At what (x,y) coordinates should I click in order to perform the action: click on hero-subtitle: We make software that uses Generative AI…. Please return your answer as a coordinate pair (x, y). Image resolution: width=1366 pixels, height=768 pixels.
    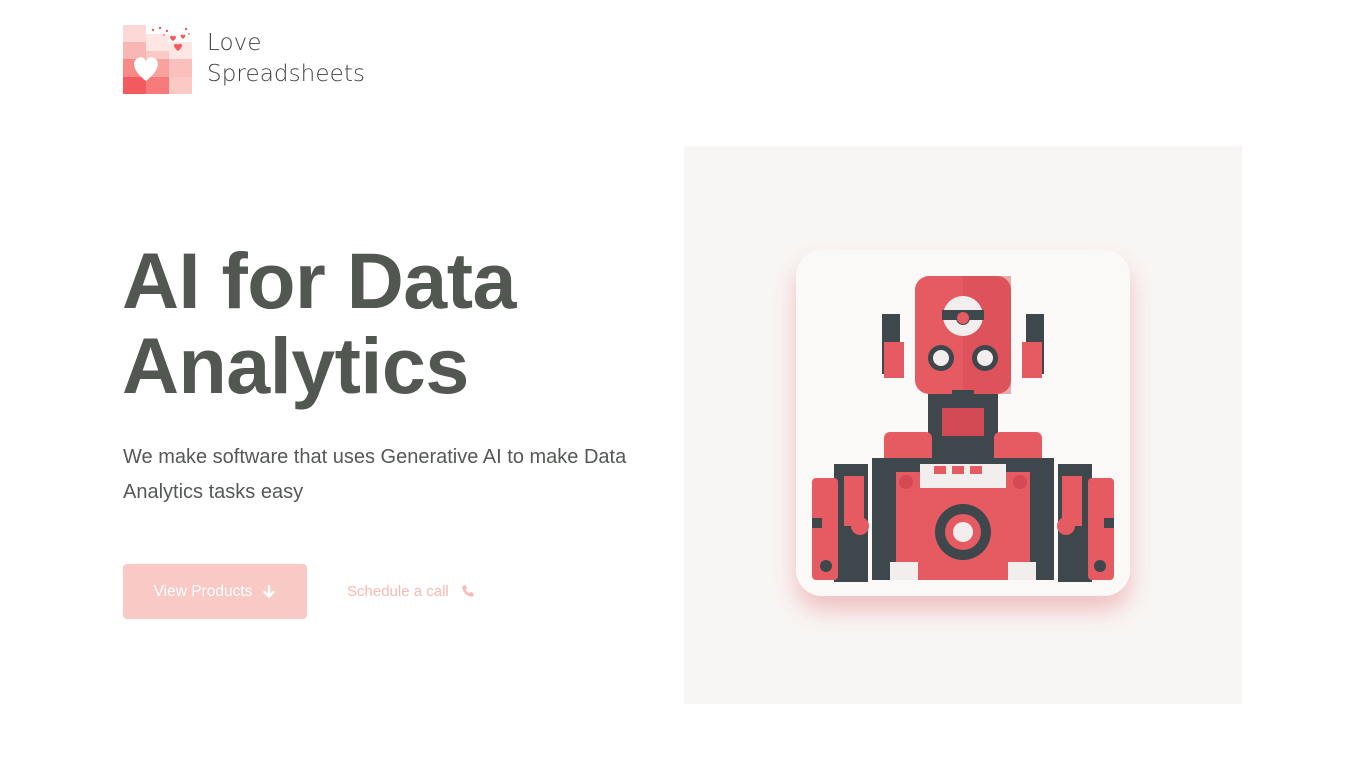
    Looking at the image, I should click on (375, 474).